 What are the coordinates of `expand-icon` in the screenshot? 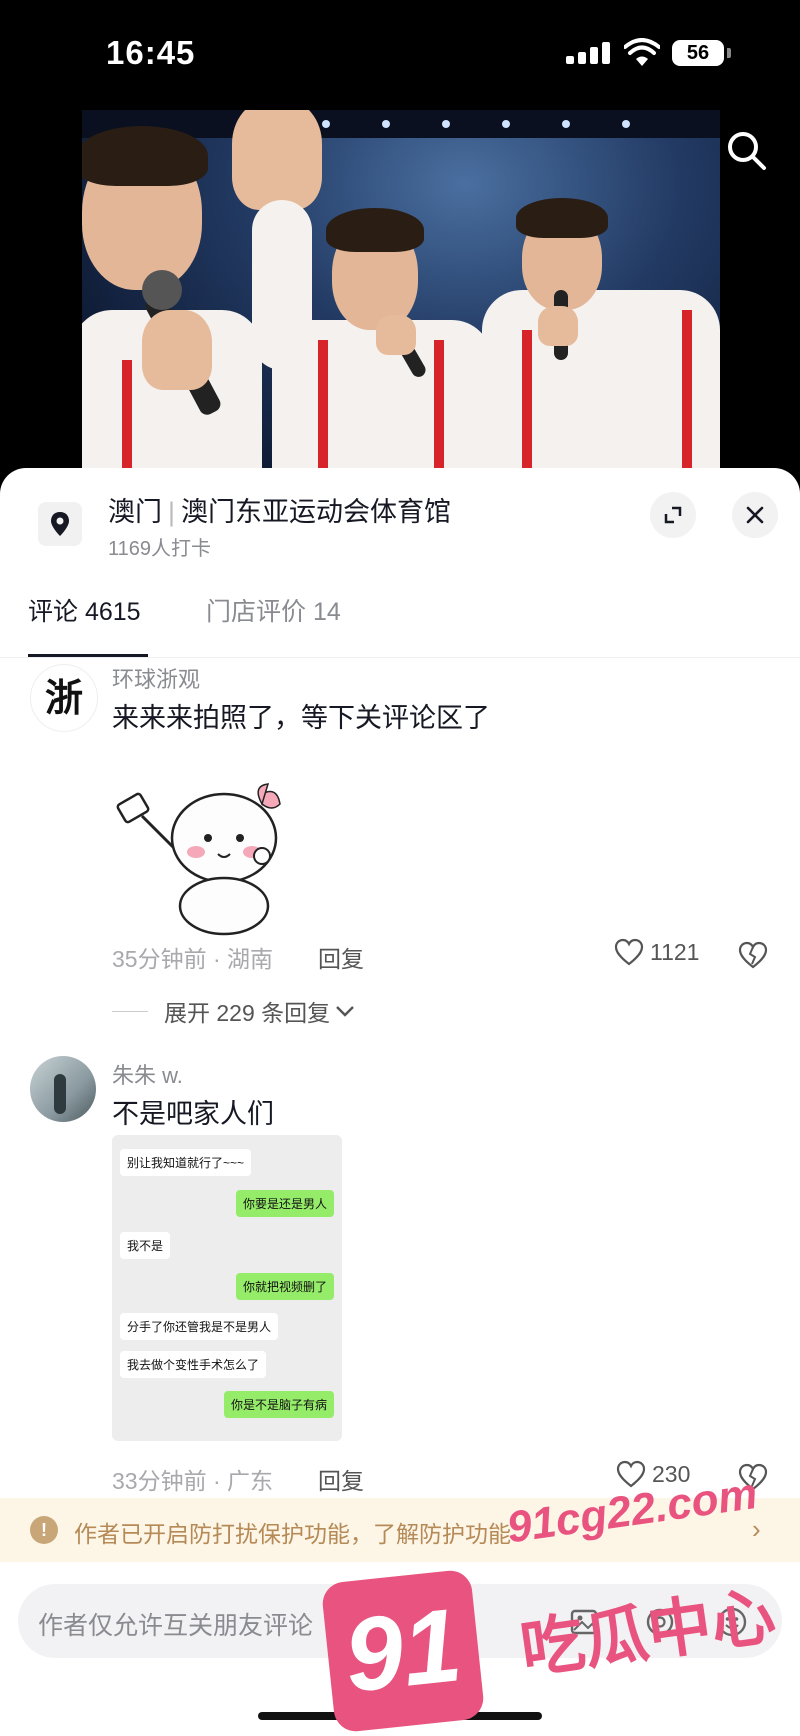 It's located at (673, 515).